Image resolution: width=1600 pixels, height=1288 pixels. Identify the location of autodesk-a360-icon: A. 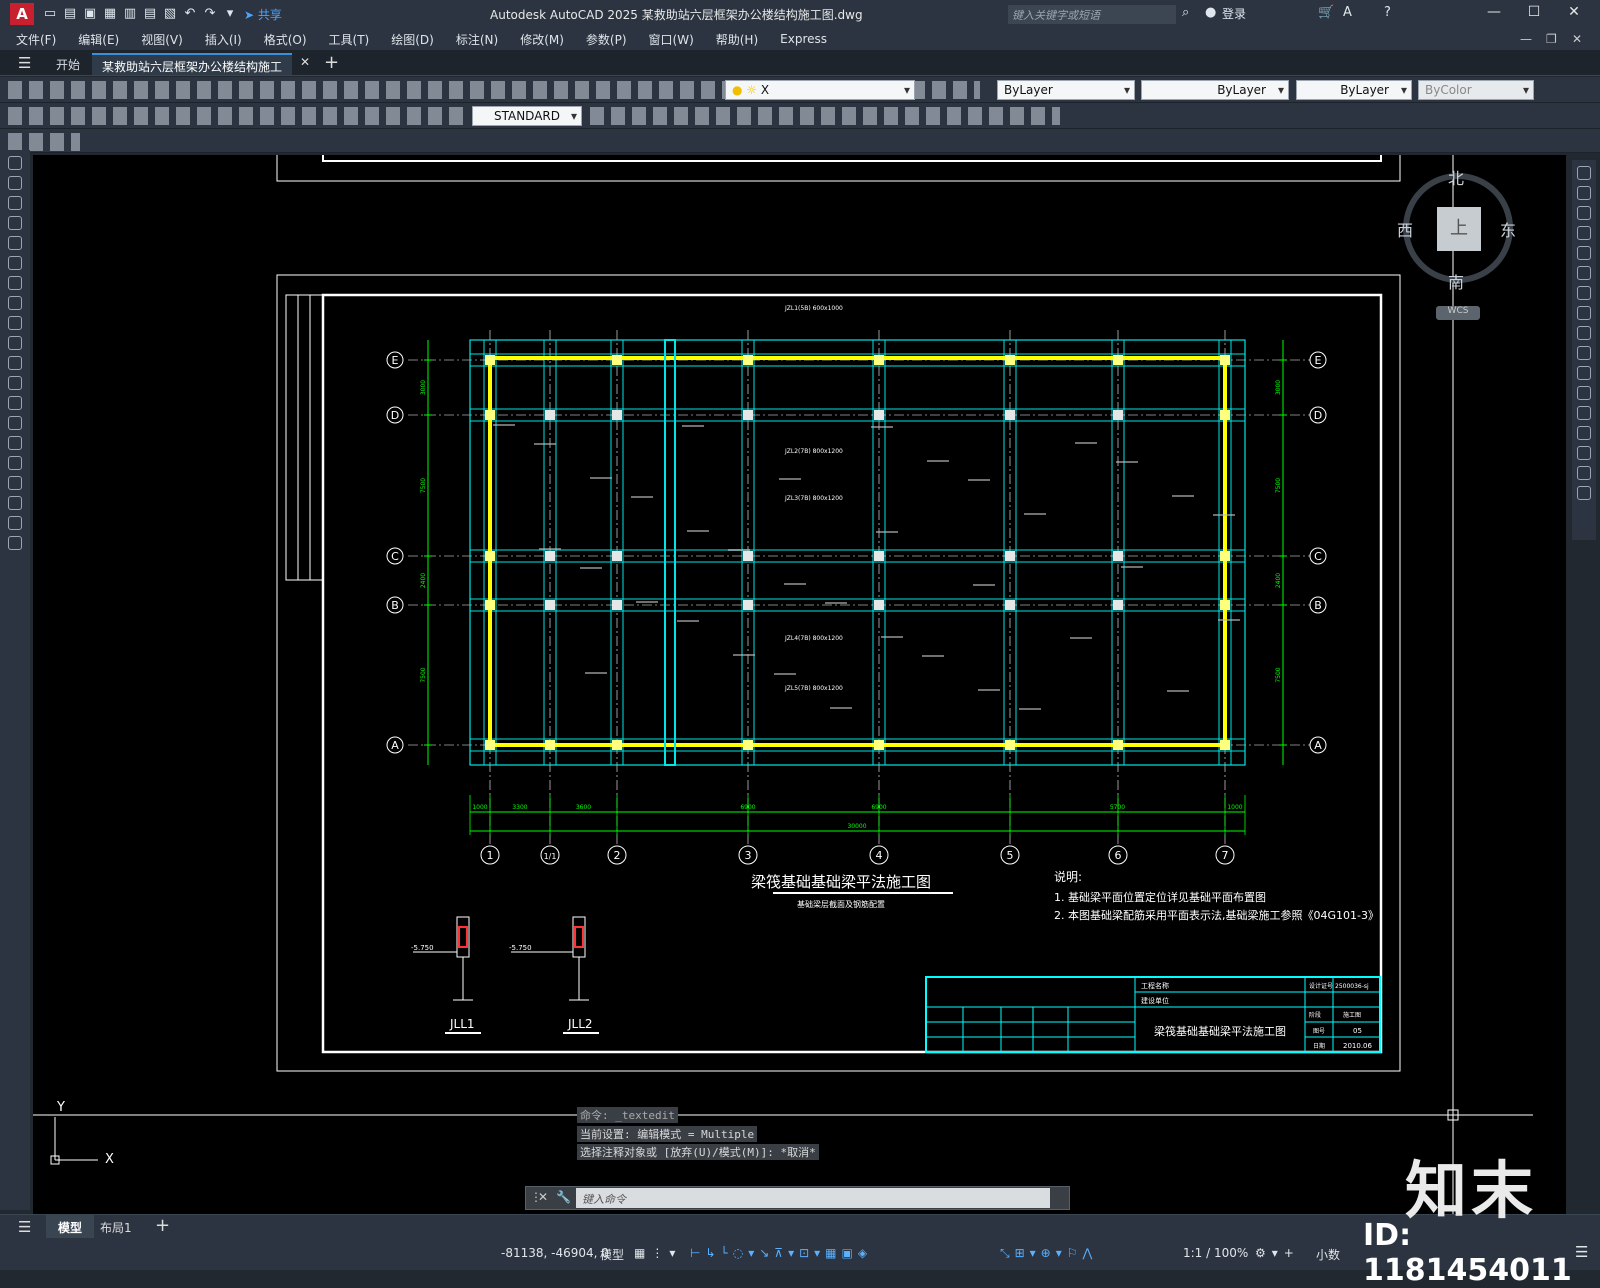
(1347, 12).